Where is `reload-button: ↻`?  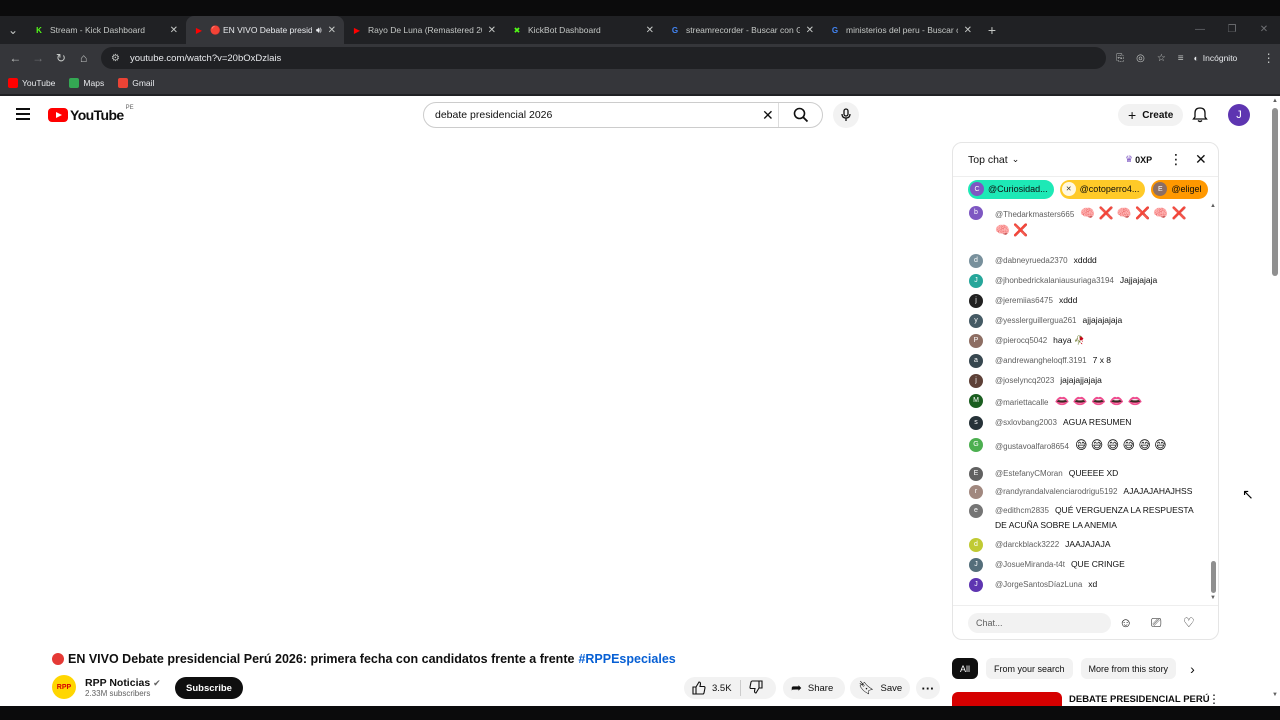
reload-button: ↻ is located at coordinates (61, 58).